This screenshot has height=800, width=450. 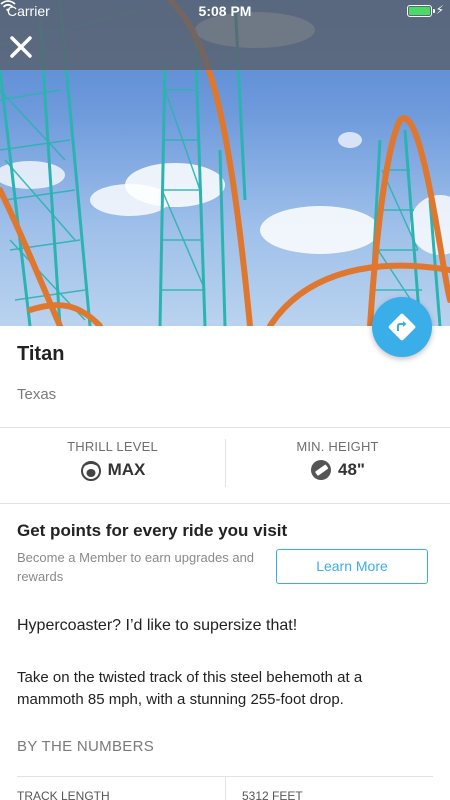 What do you see at coordinates (86, 746) in the screenshot?
I see `by-the-numbers-heading: BY THE NUMBERS` at bounding box center [86, 746].